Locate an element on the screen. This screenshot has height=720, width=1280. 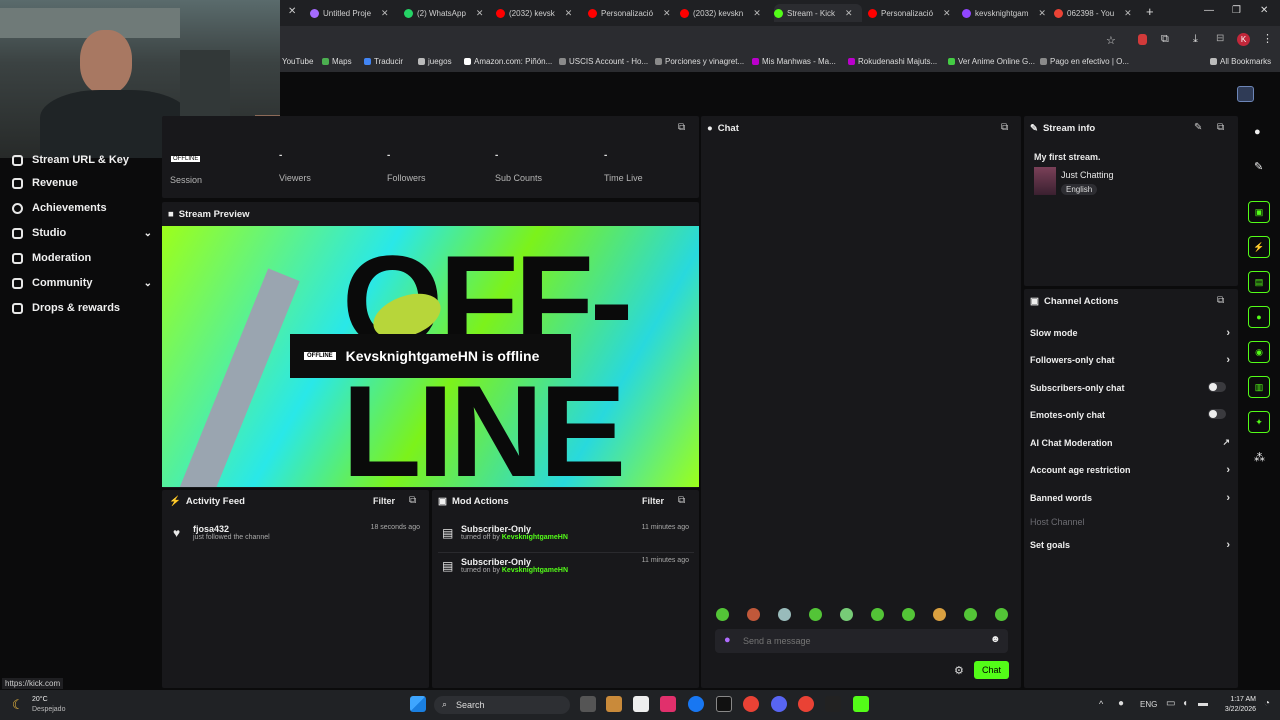
volume-icon: ◖ is located at coordinates (1185, 703).